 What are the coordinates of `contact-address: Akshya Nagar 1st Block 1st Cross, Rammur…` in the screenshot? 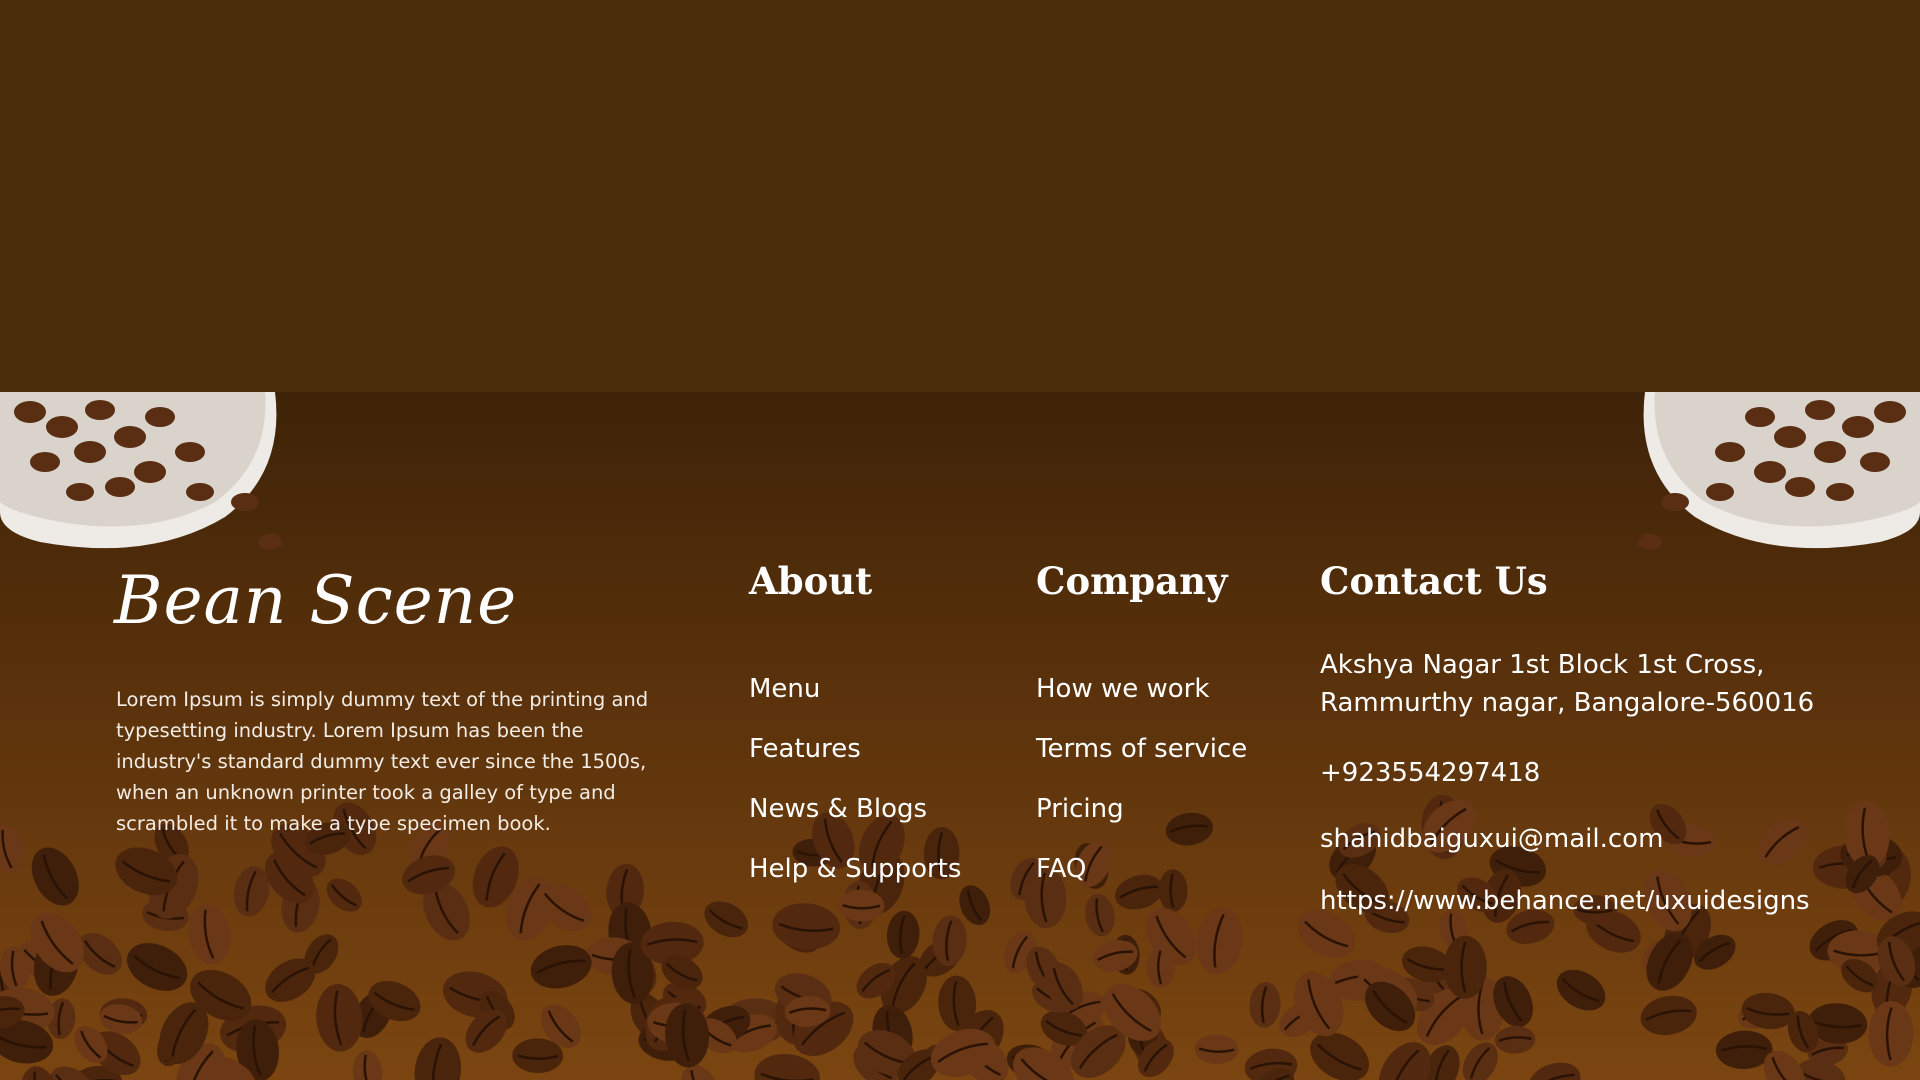 It's located at (1580, 700).